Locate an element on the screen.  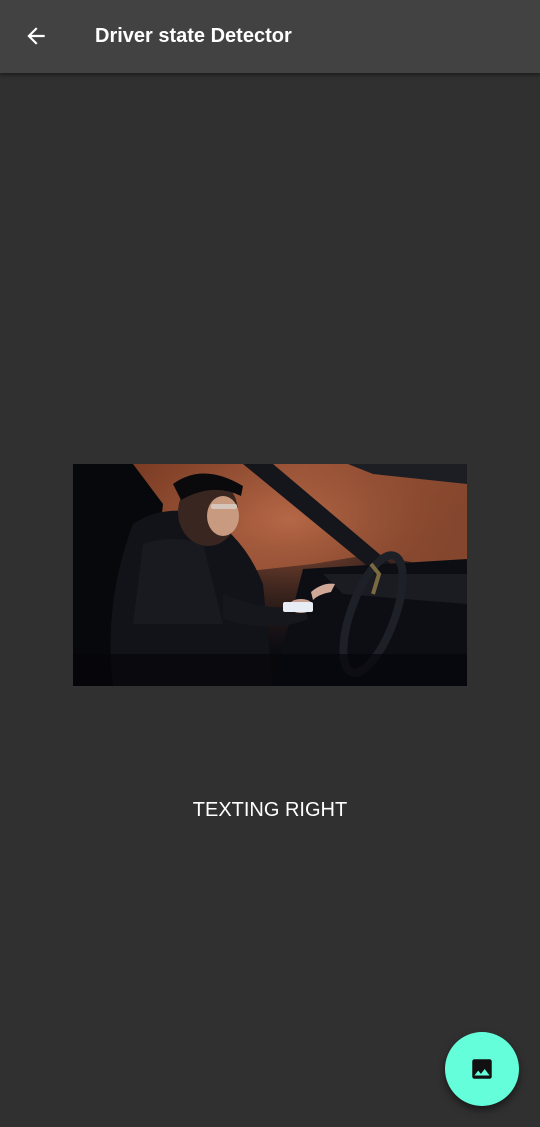
image-icon is located at coordinates (482, 1069).